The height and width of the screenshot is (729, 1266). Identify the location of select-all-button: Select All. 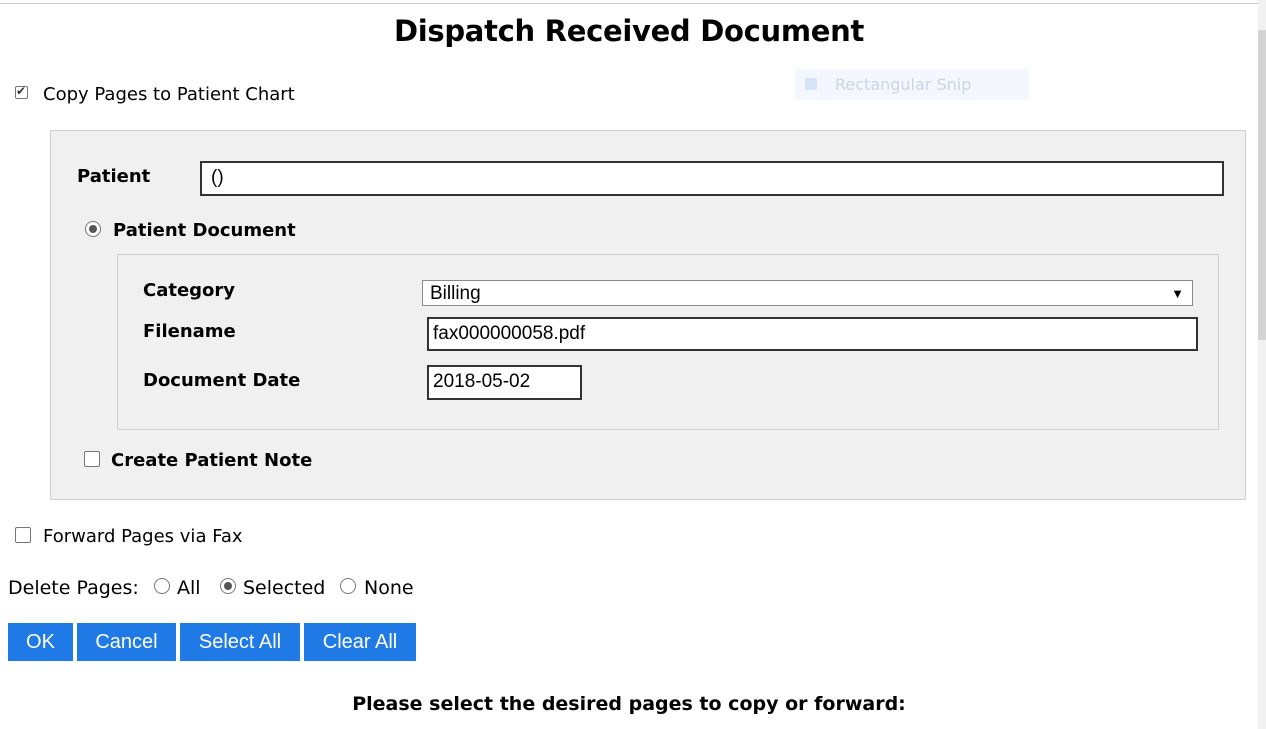
(240, 642).